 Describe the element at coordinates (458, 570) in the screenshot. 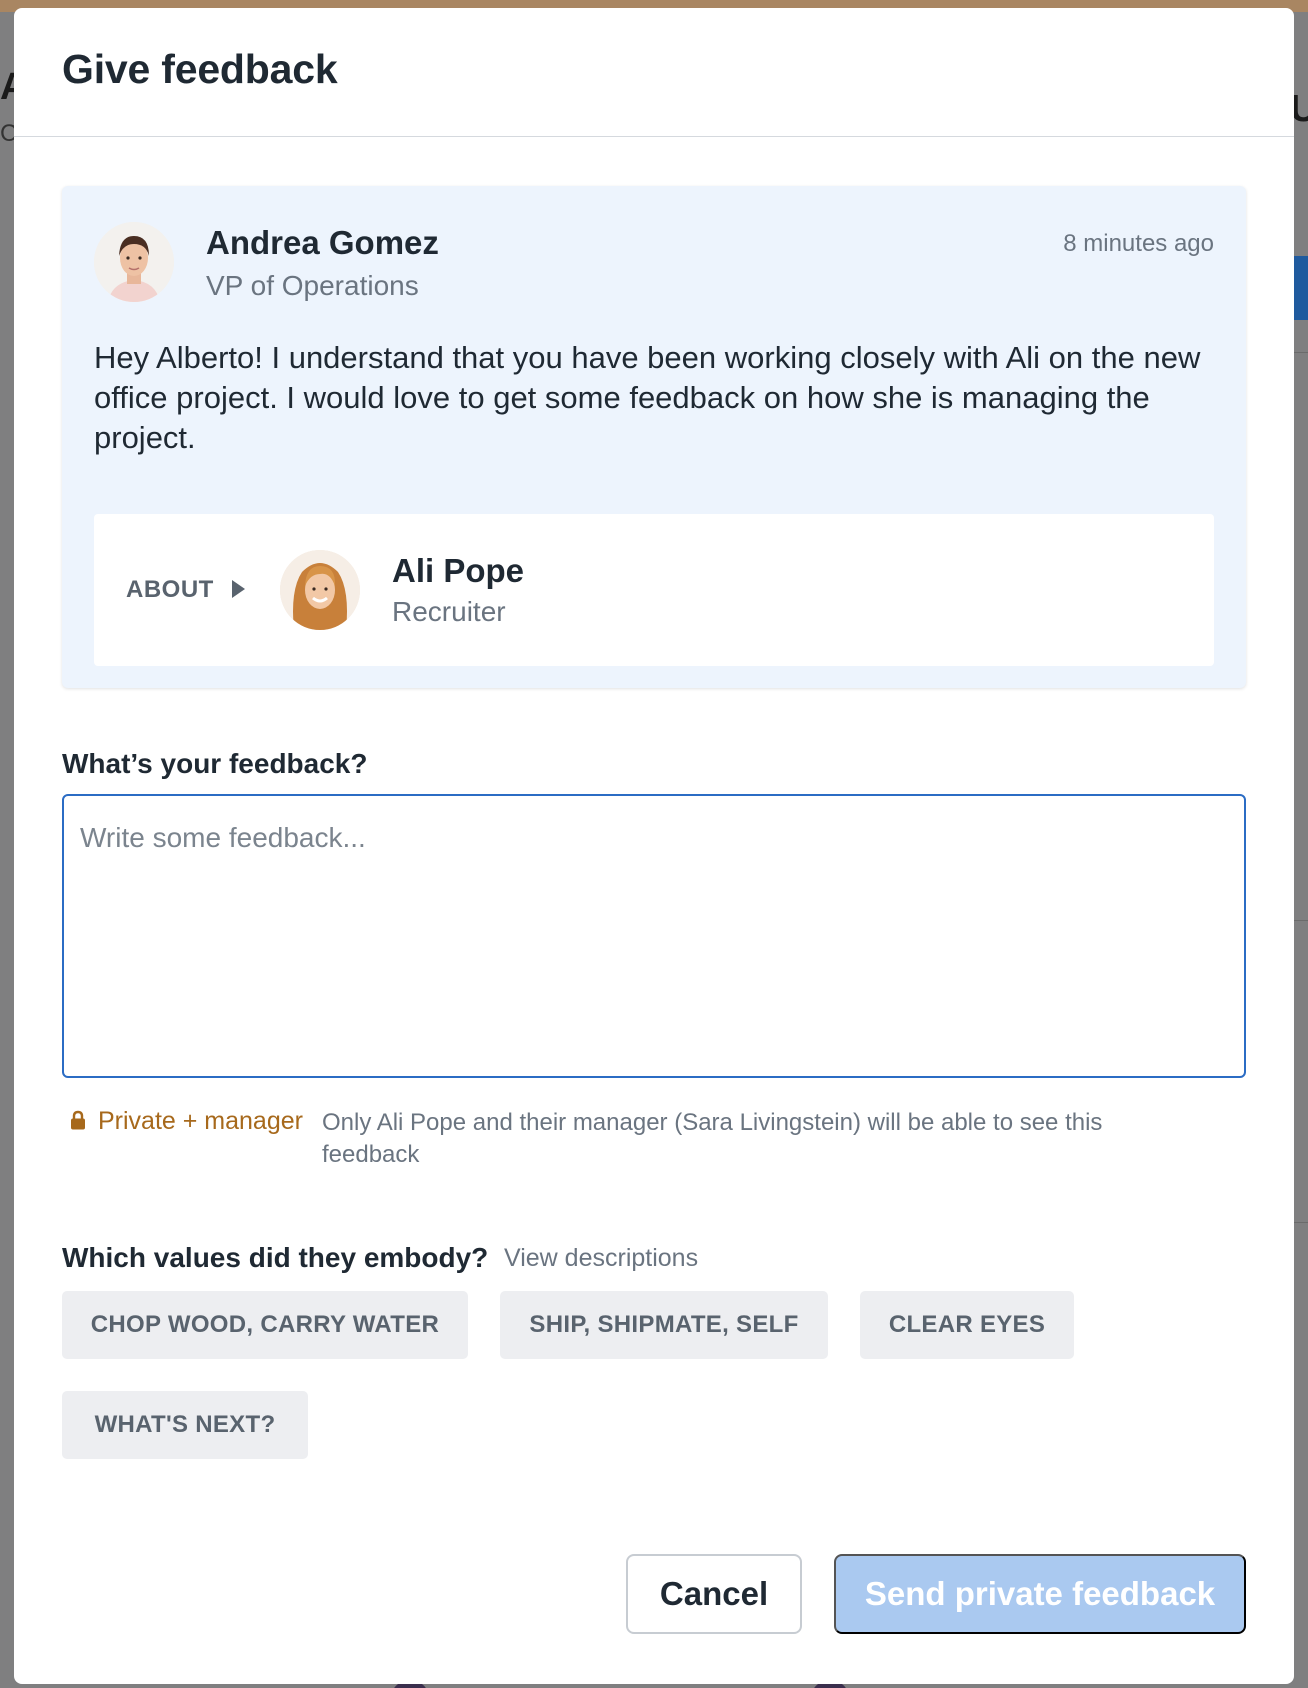

I see `subject-name: Ali Pope` at that location.